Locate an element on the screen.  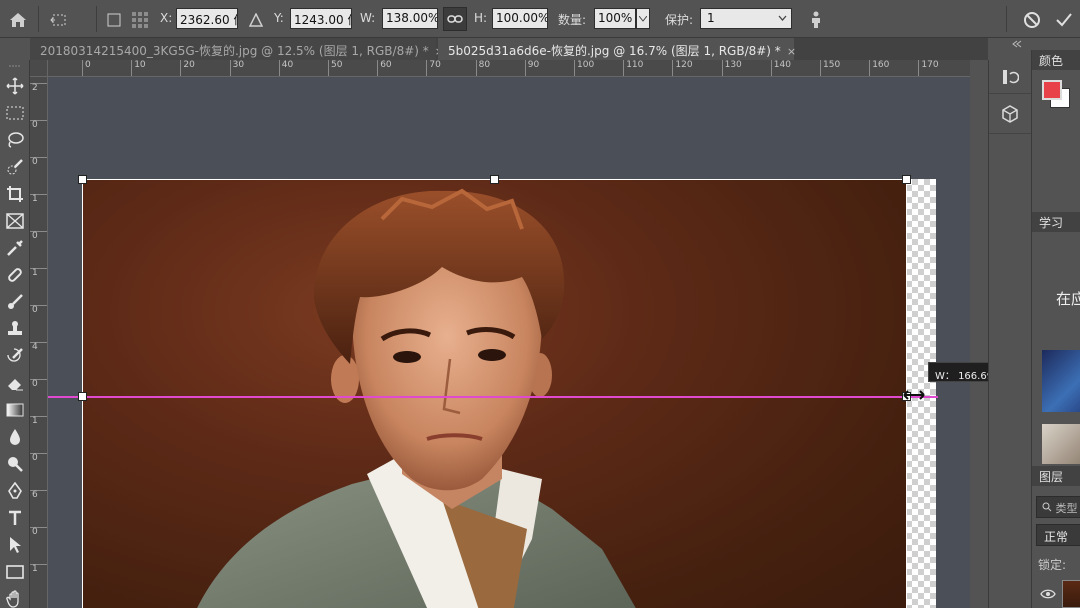
search-icon is located at coordinates (1049, 508).